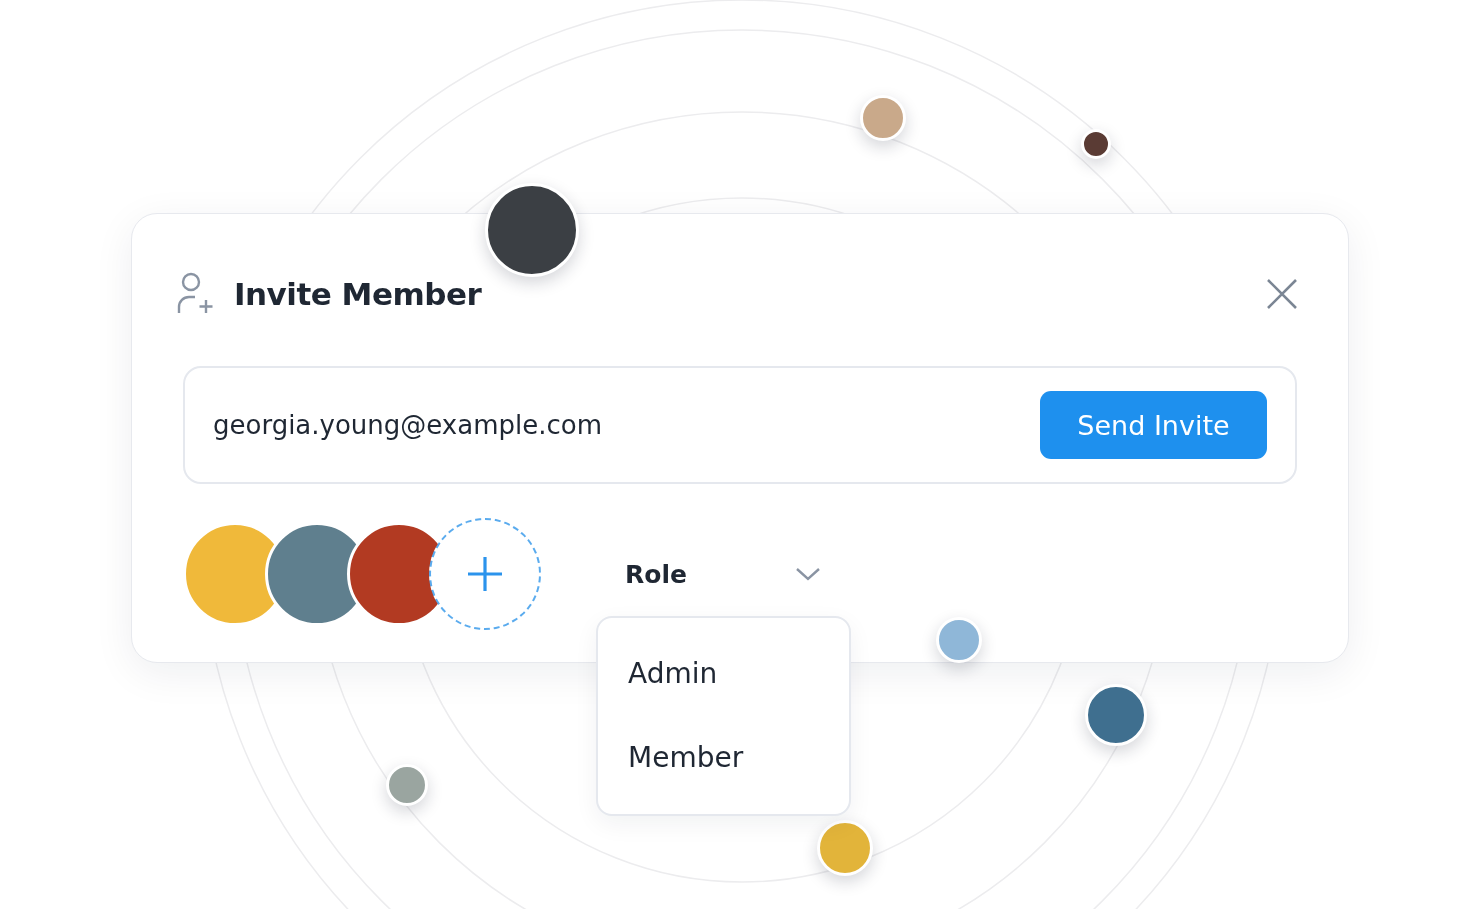 This screenshot has width=1482, height=909. What do you see at coordinates (358, 294) in the screenshot?
I see `dialog-title: Invite Member` at bounding box center [358, 294].